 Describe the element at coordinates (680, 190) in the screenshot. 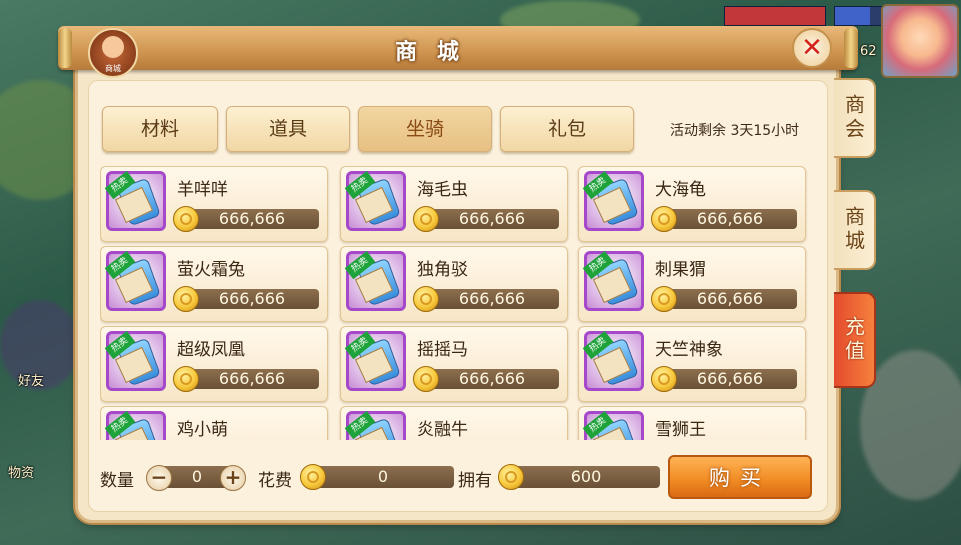

I see `item-name: 大海龟` at that location.